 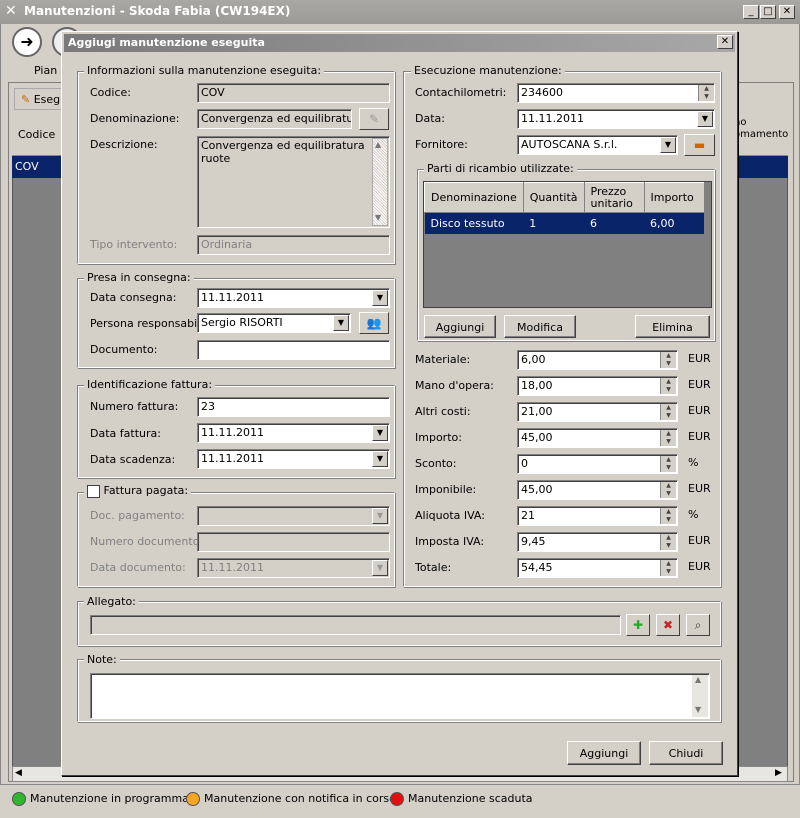 I want to click on km-spinner: ▲ ▼, so click(x=706, y=93).